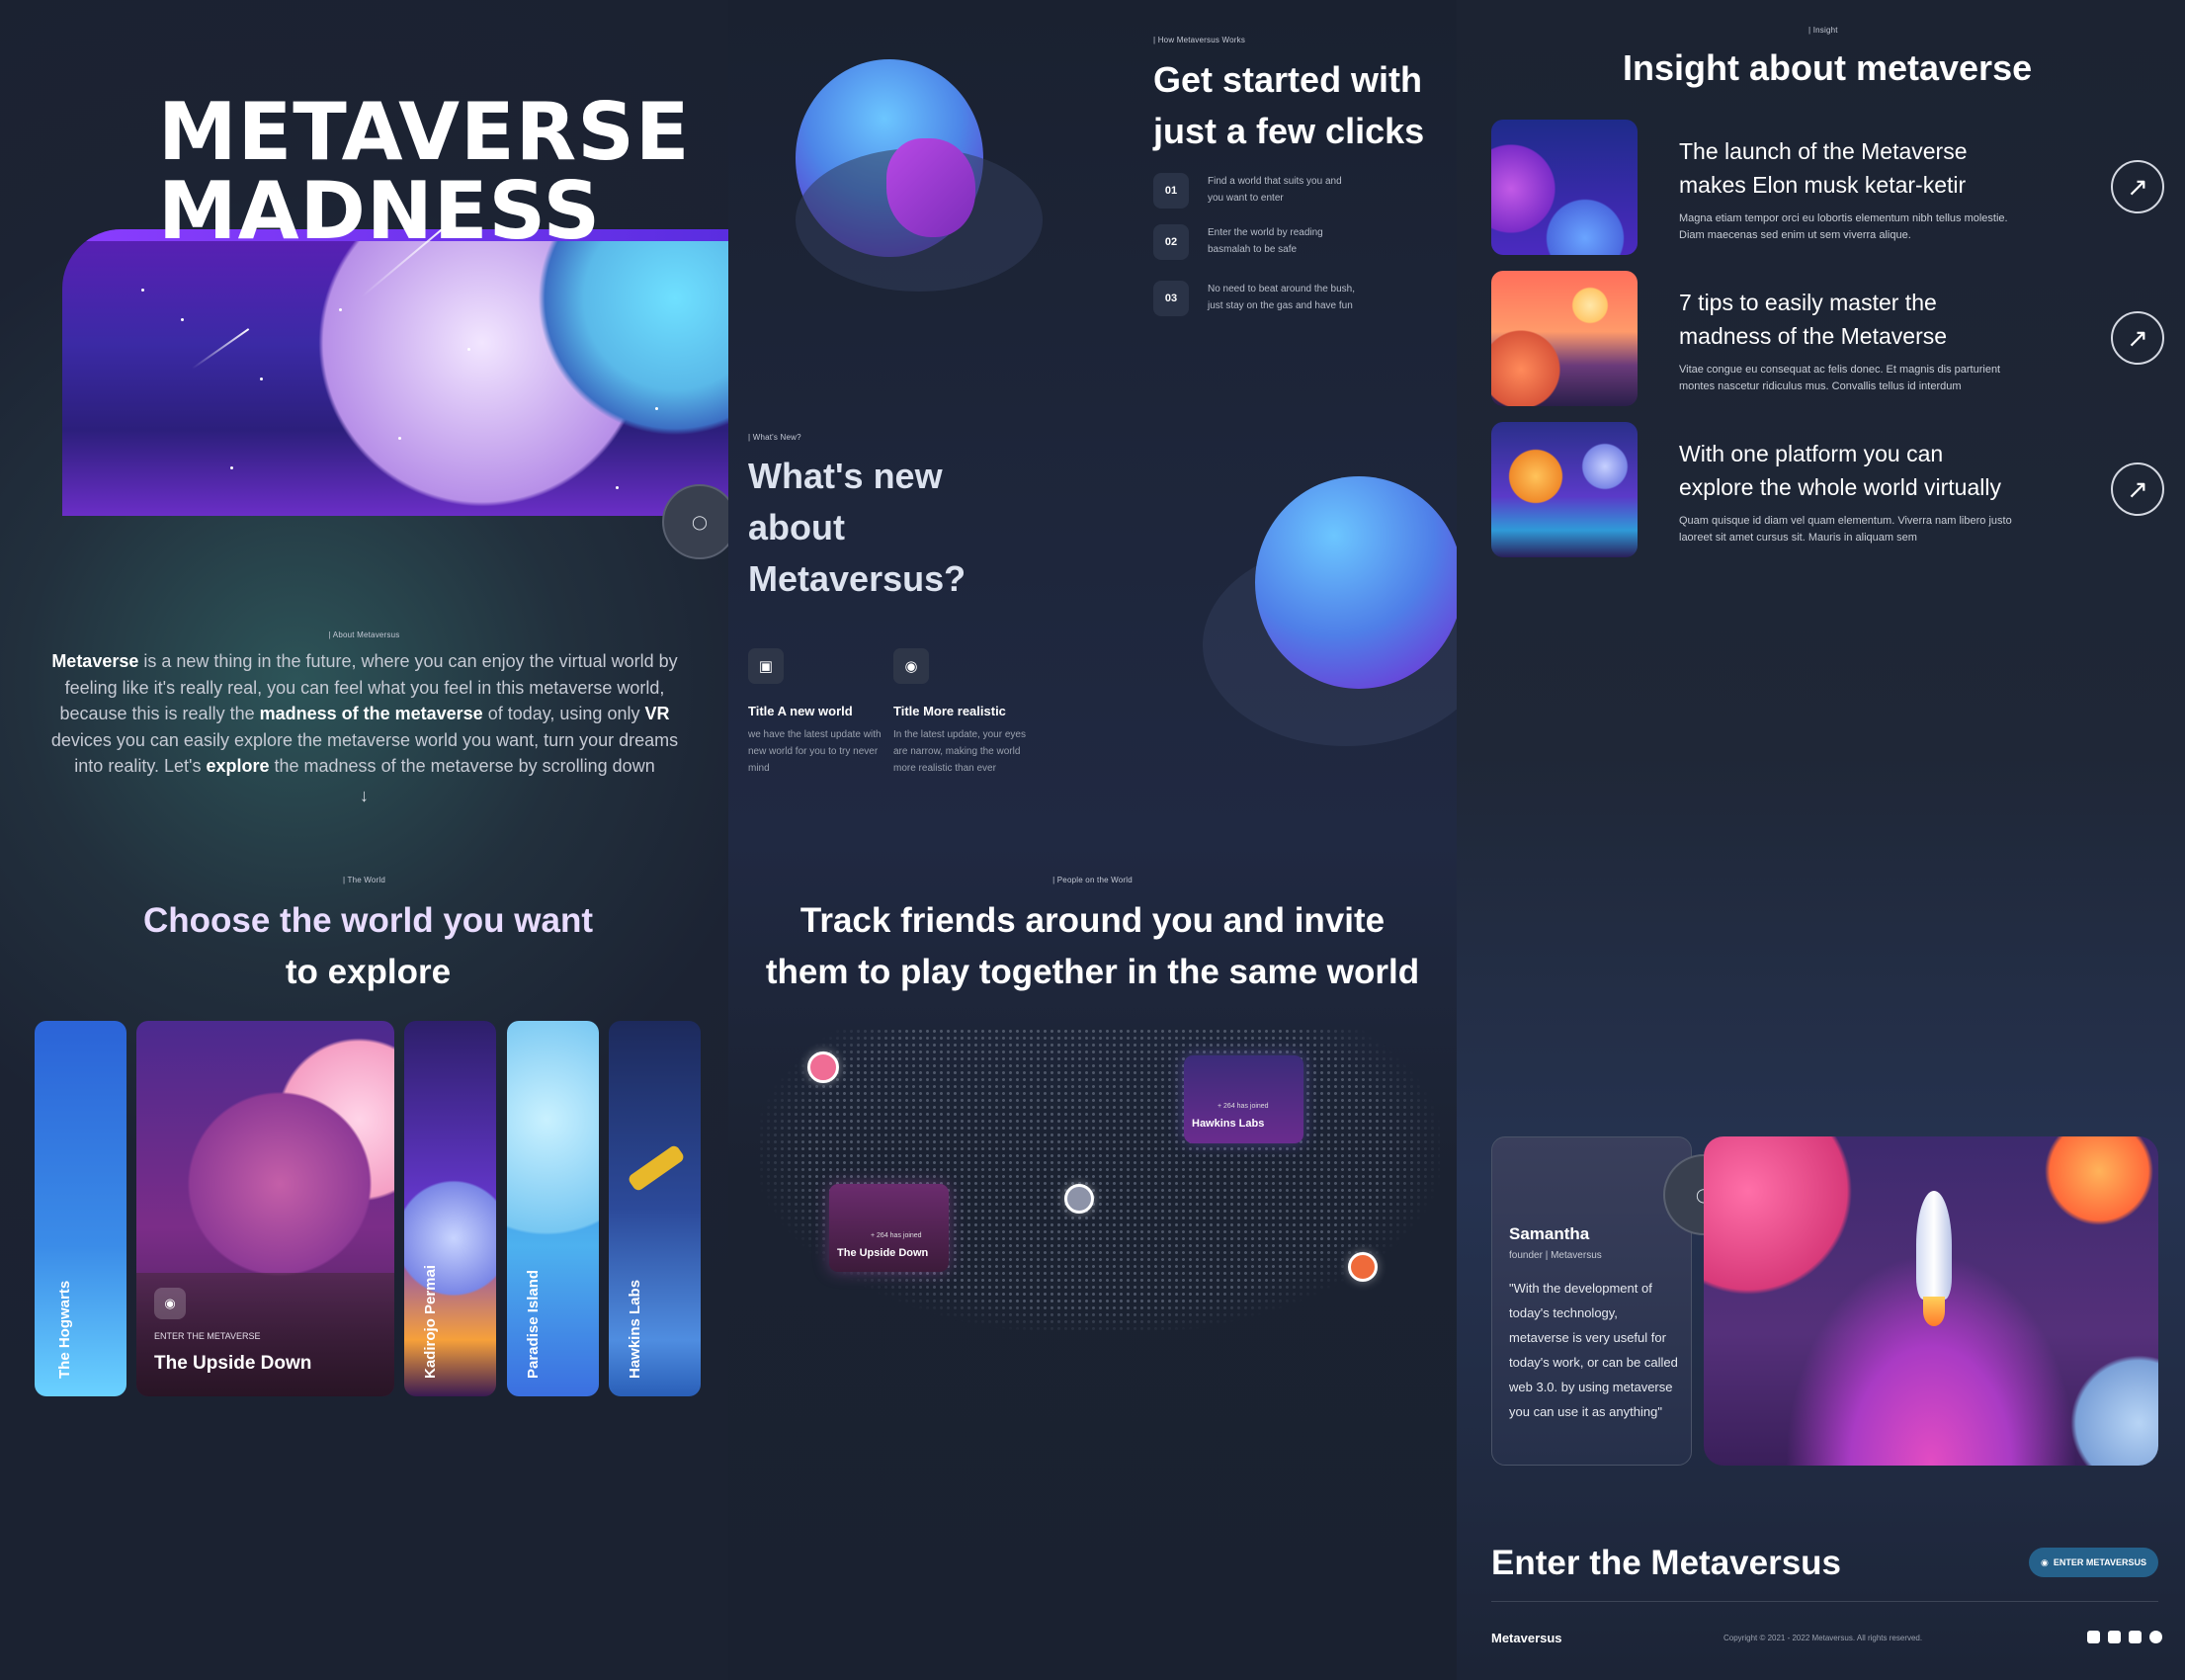 The height and width of the screenshot is (1680, 2185). I want to click on whatsnew-title-line3: Metaversus?, so click(857, 578).